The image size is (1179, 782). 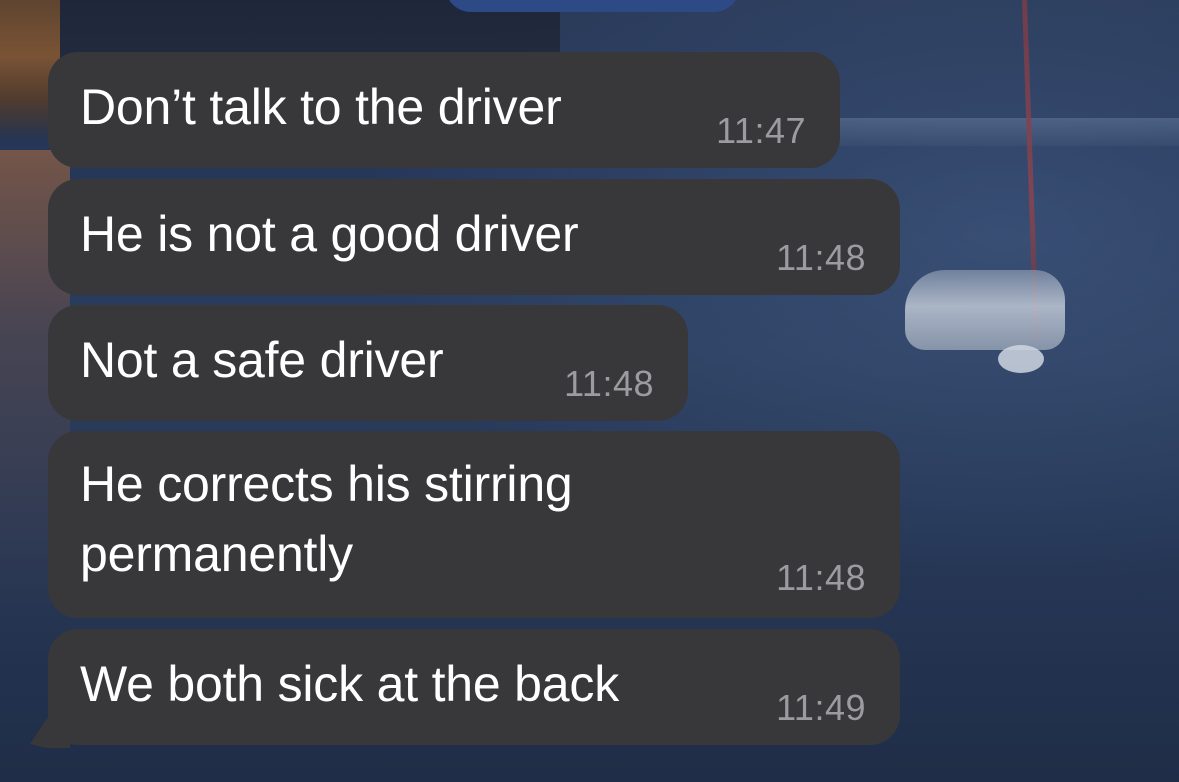 I want to click on message-bubble: Not a safe driver 11:48, so click(x=368, y=363).